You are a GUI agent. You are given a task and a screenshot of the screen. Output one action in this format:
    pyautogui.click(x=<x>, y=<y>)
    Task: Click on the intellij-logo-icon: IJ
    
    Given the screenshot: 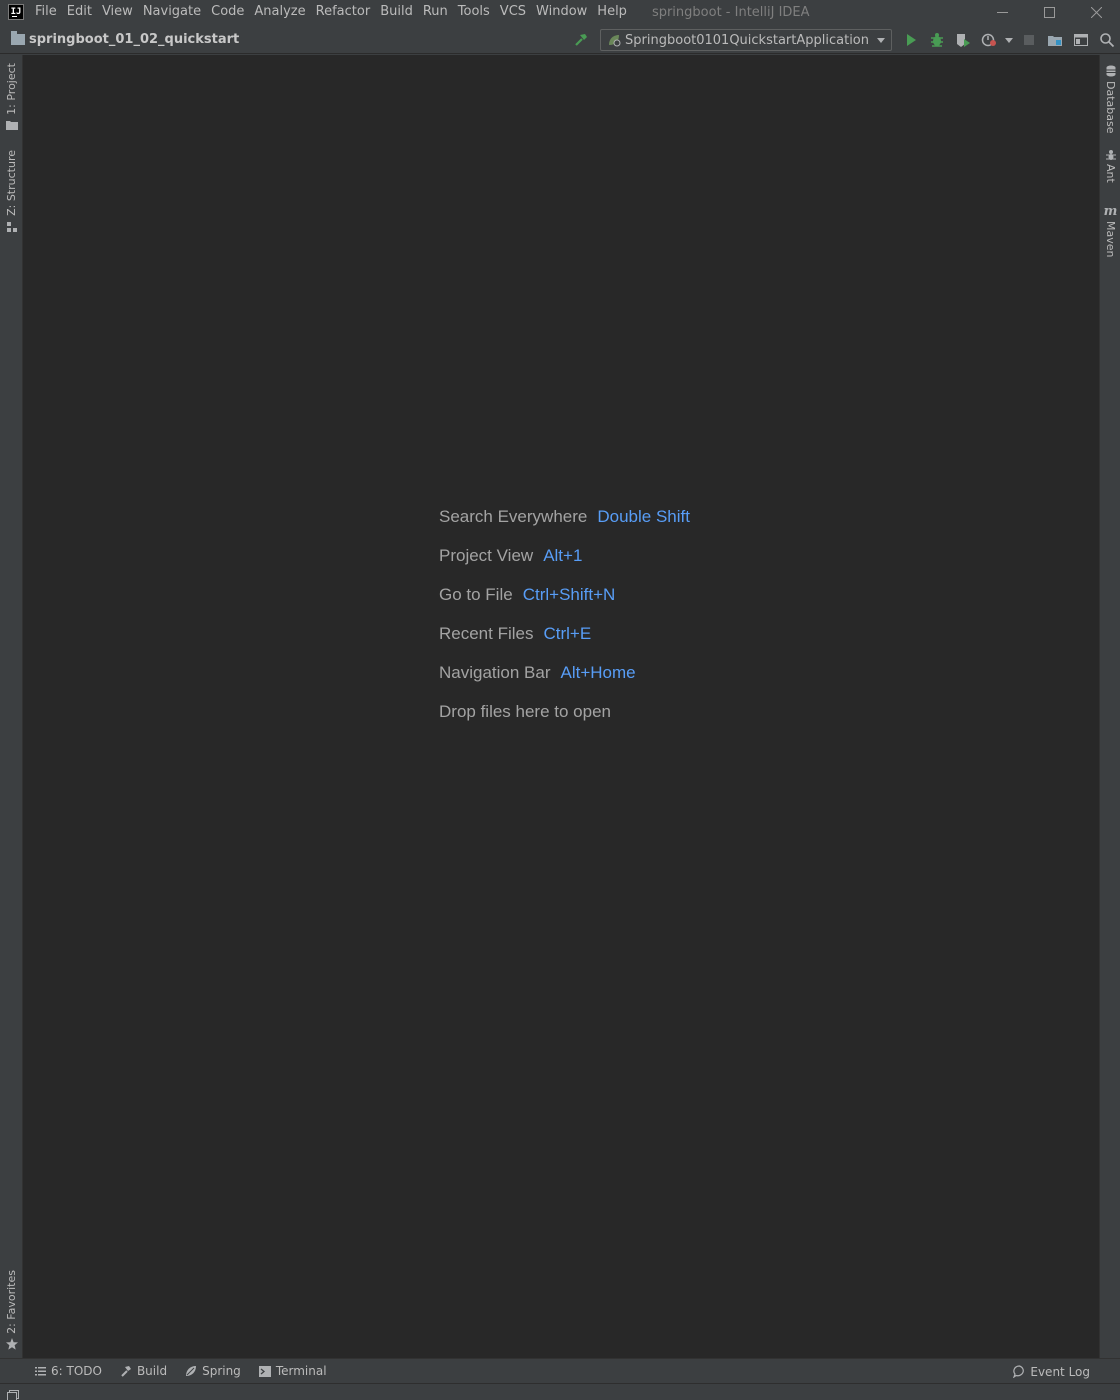 What is the action you would take?
    pyautogui.click(x=16, y=12)
    